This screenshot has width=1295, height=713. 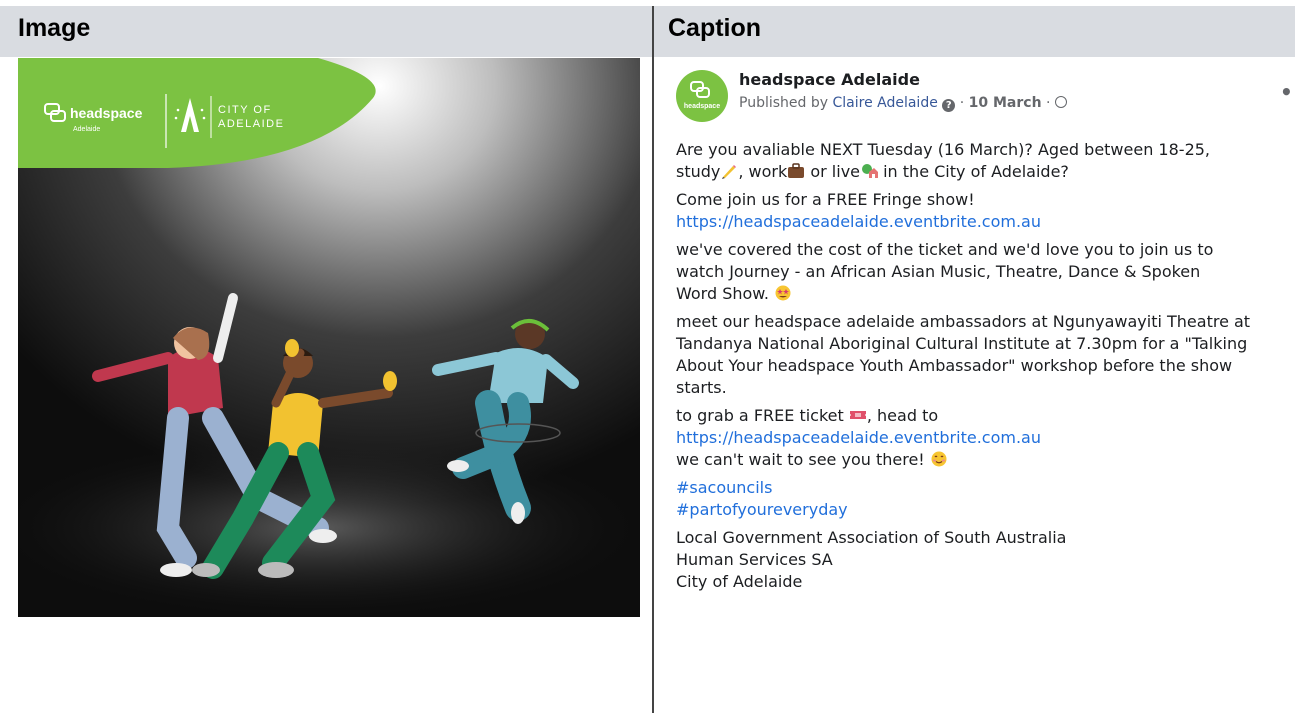 I want to click on globe-icon, so click(x=1060, y=102).